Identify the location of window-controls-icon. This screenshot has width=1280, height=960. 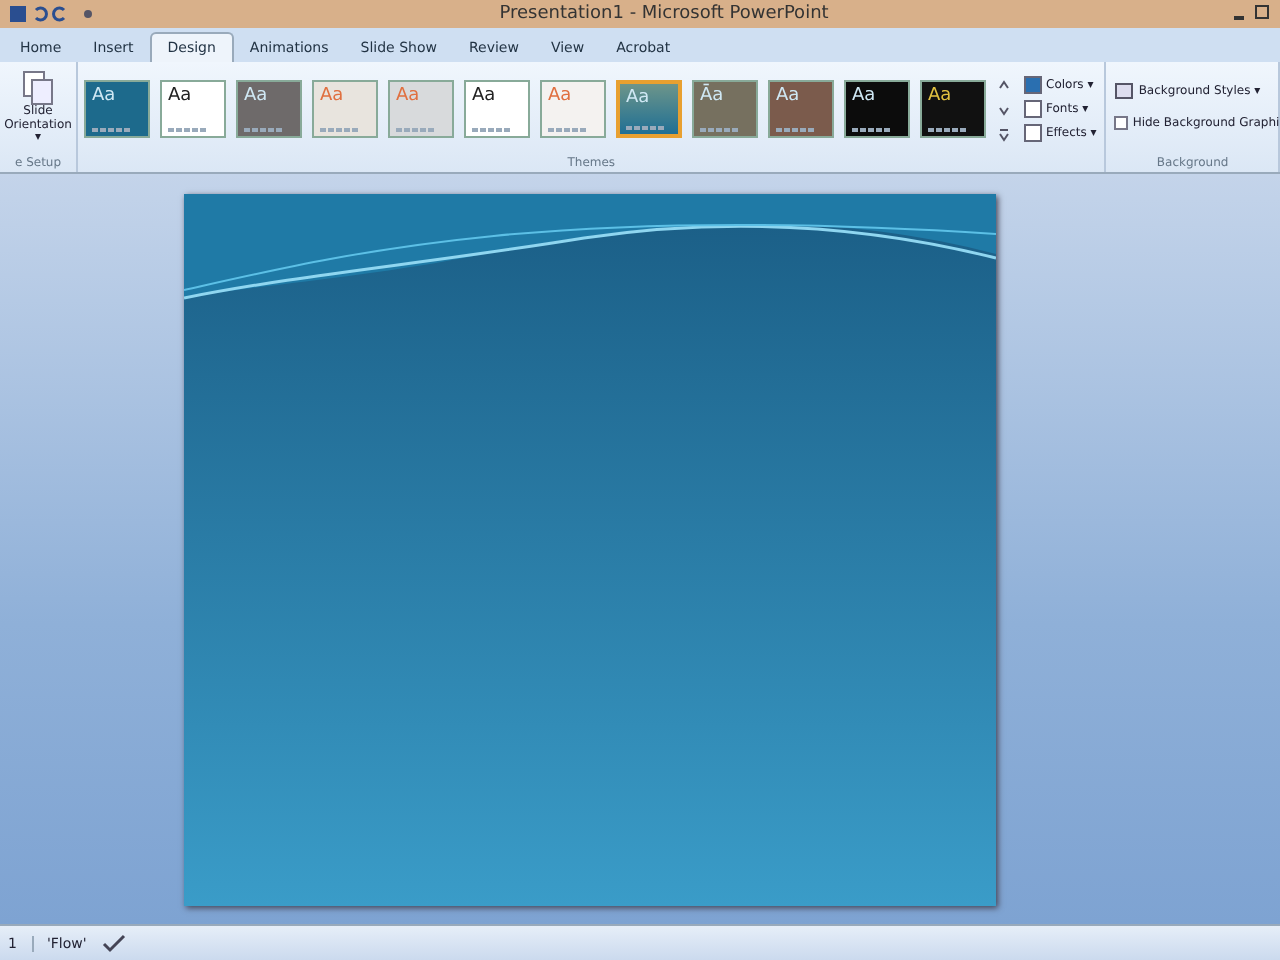
(1252, 14).